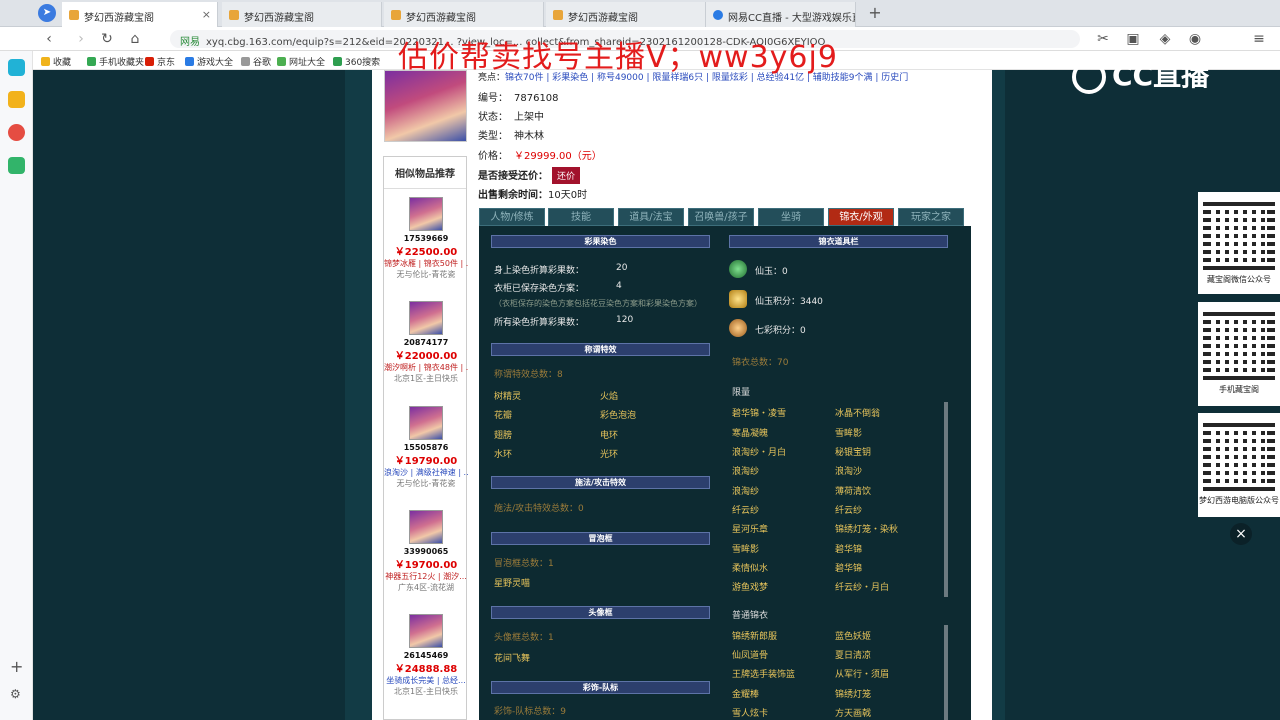 This screenshot has height=720, width=1280. I want to click on star-icon, so click(16, 99).